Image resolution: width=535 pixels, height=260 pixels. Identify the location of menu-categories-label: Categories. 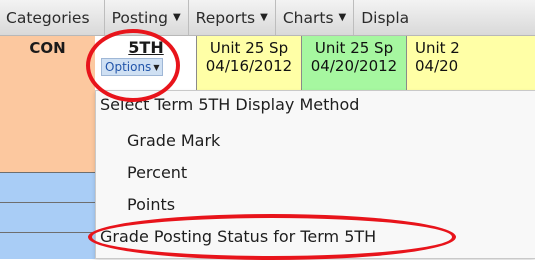
(48, 17).